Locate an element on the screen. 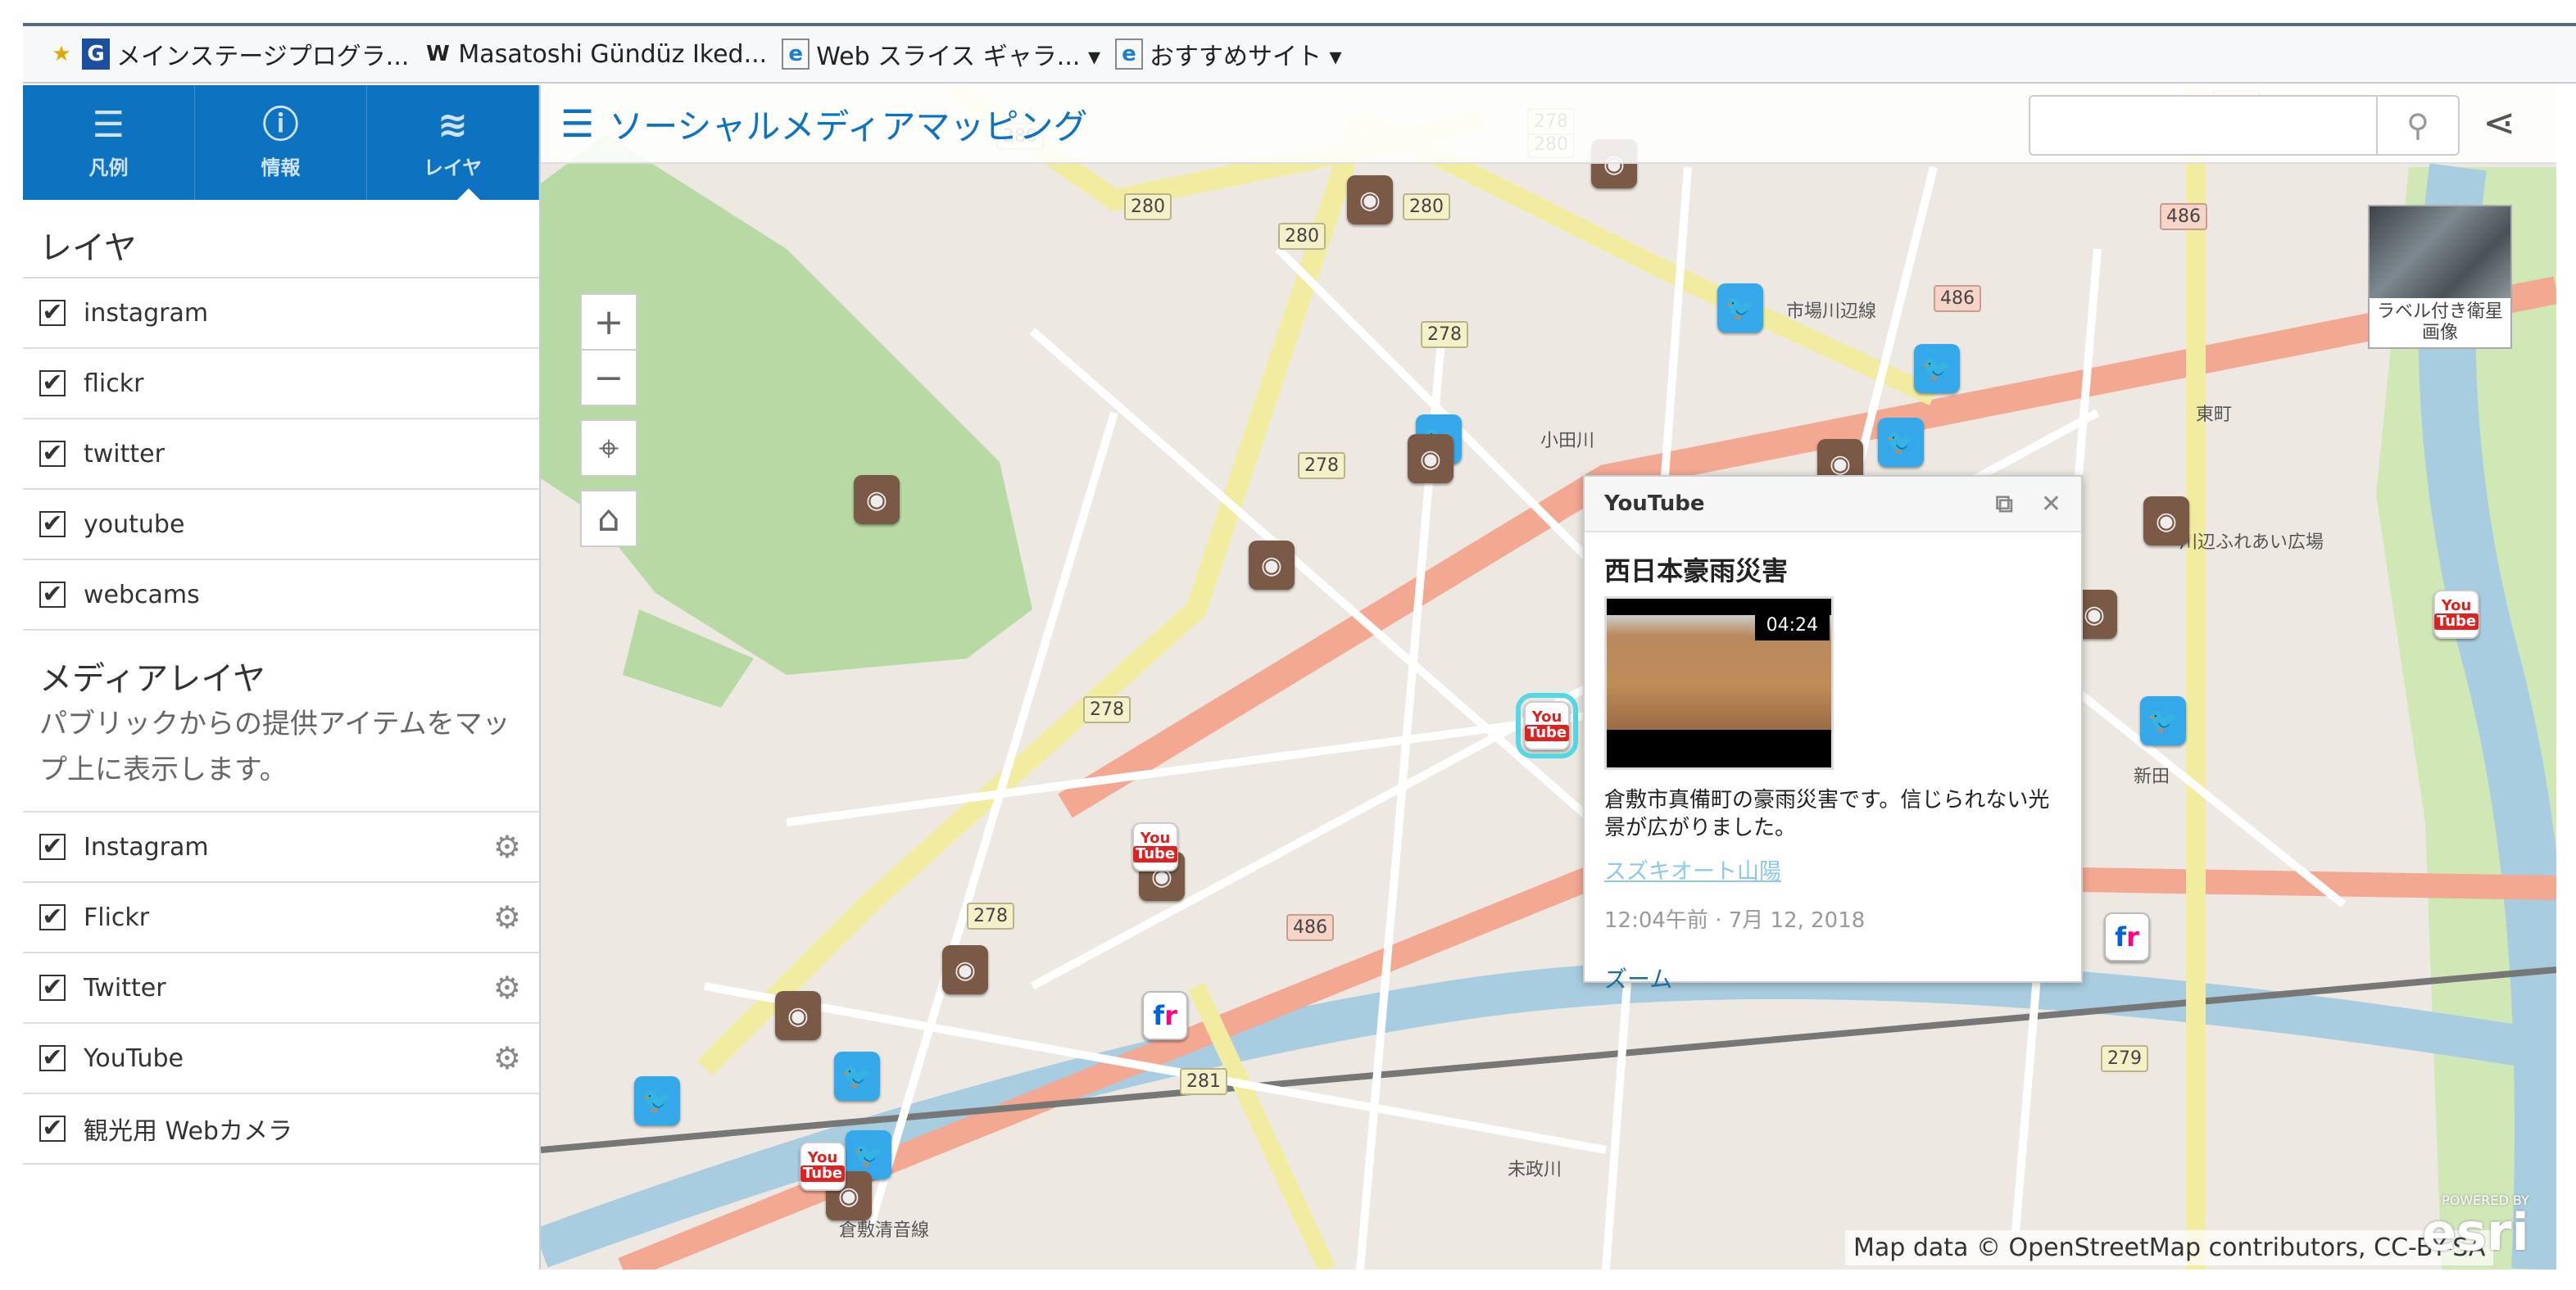 This screenshot has width=2576, height=1290. author-link: スズキオート山陽 is located at coordinates (1833, 869).